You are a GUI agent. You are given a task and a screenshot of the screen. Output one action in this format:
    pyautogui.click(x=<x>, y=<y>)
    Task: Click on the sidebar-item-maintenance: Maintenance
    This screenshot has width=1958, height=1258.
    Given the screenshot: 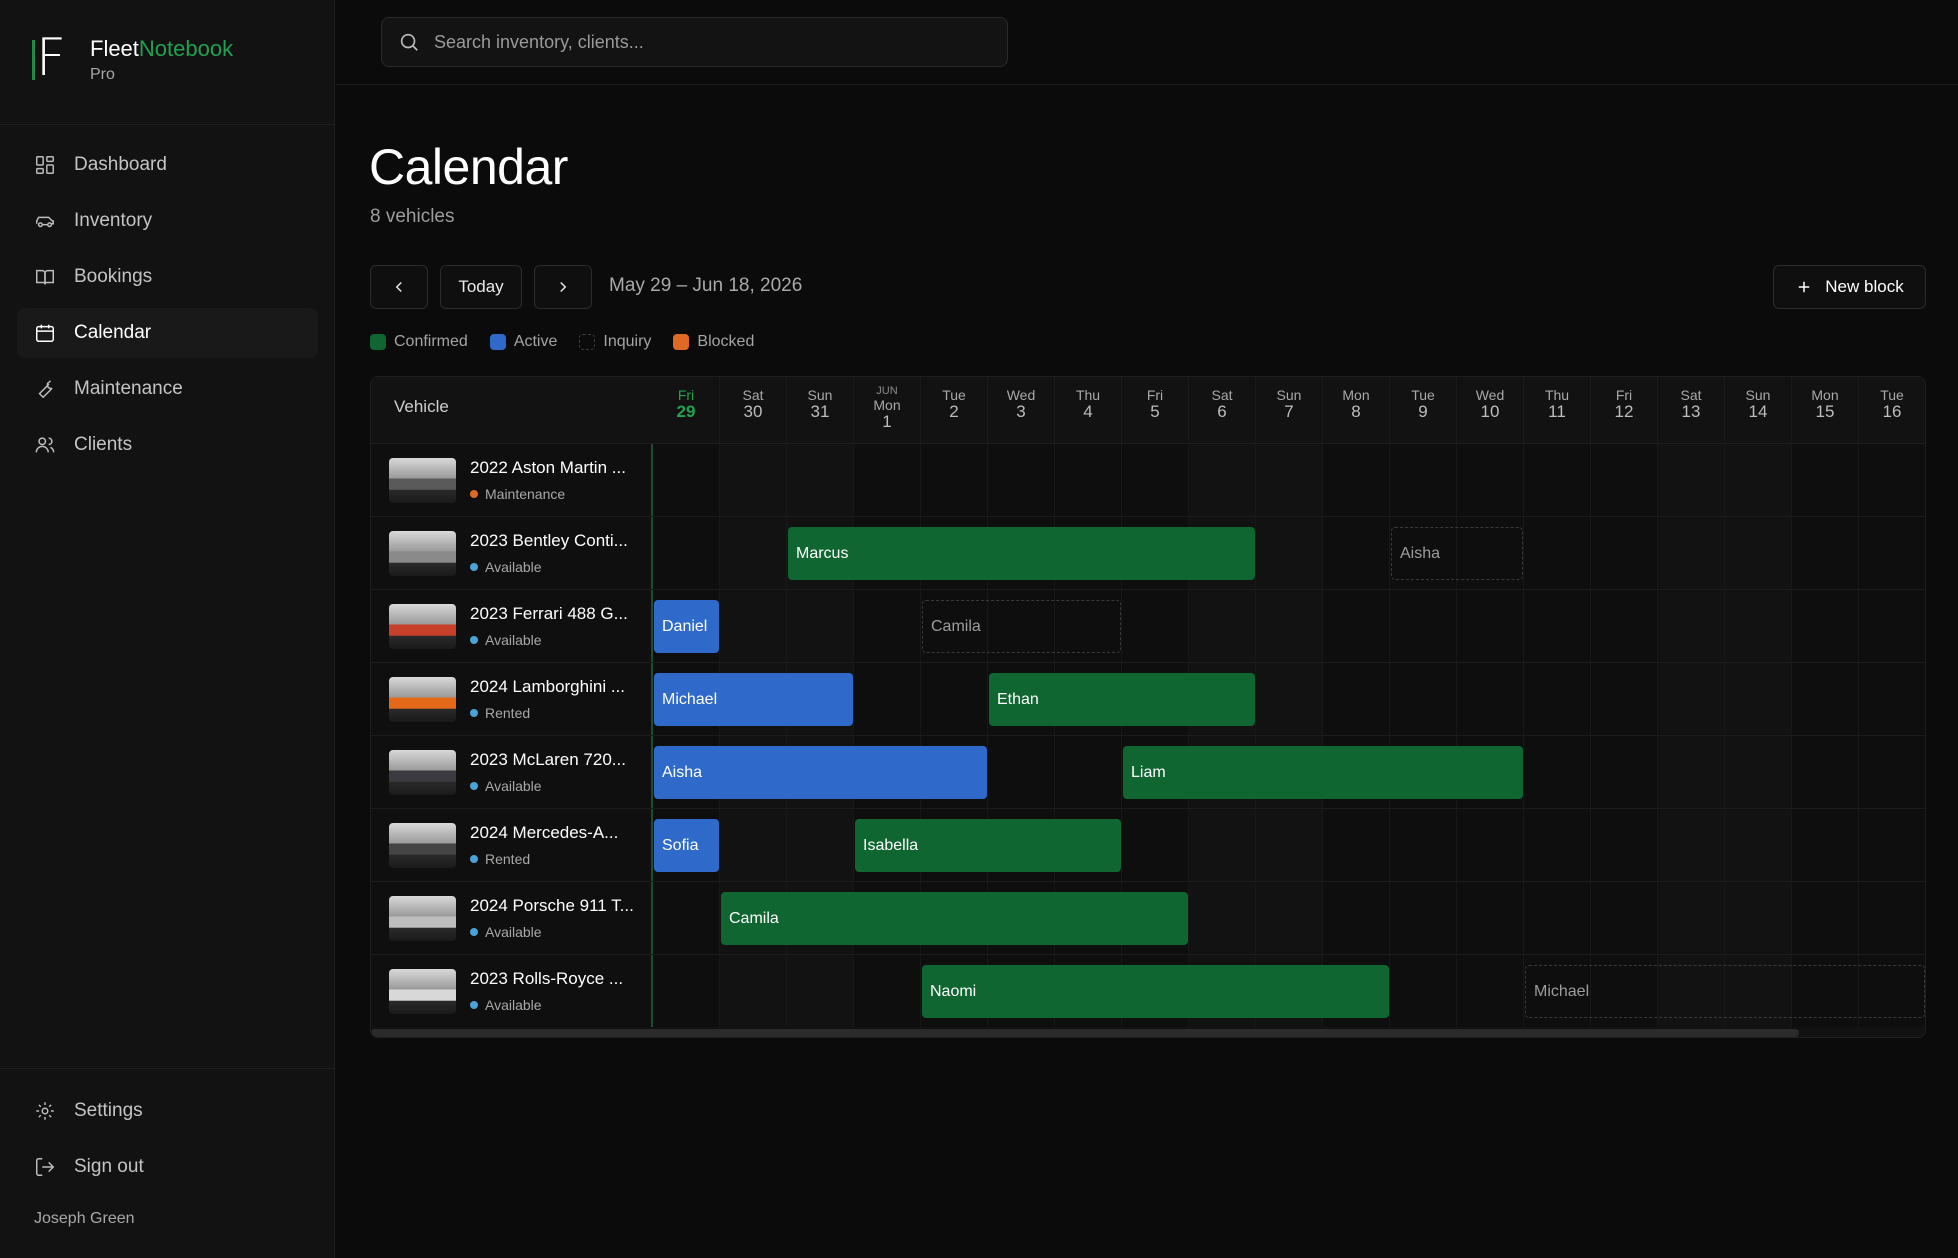 What is the action you would take?
    pyautogui.click(x=167, y=389)
    